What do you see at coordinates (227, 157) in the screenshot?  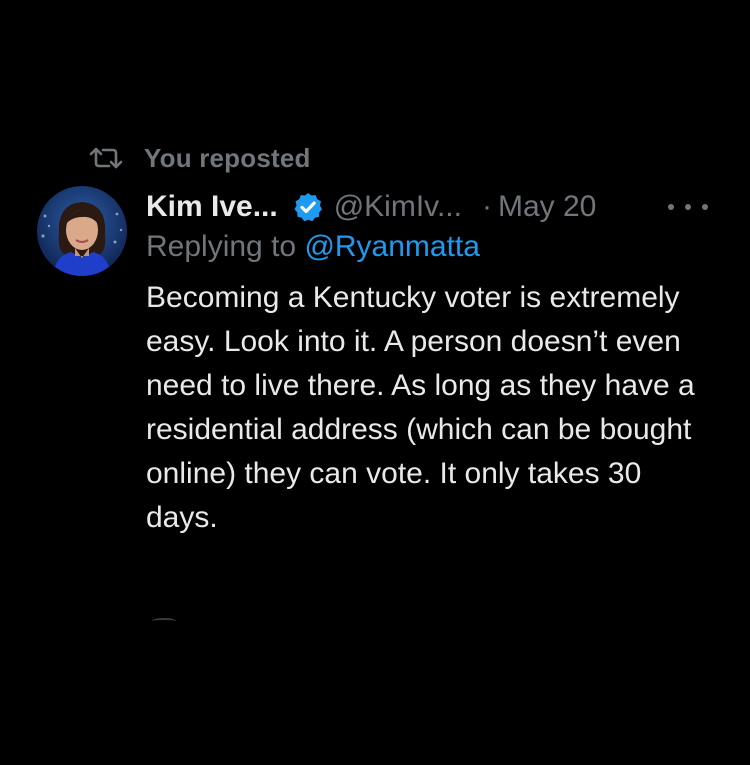 I see `repost-label: You reposted` at bounding box center [227, 157].